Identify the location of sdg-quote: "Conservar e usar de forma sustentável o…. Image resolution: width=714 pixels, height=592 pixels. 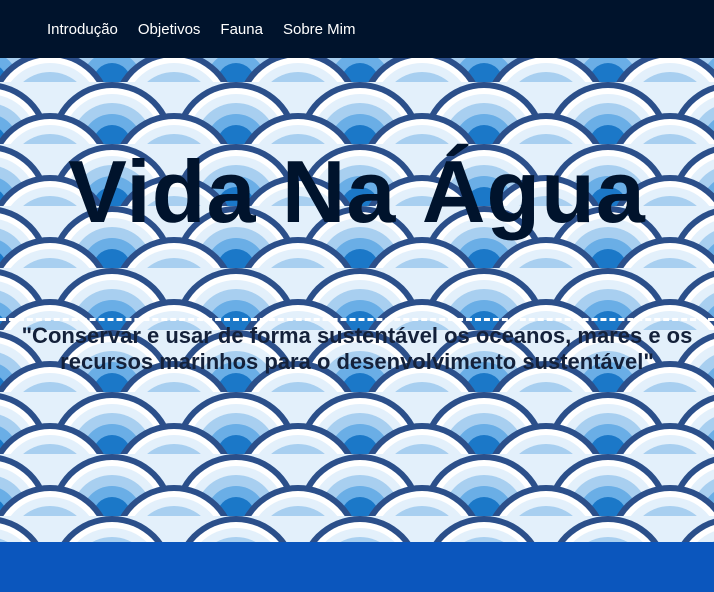
(357, 348).